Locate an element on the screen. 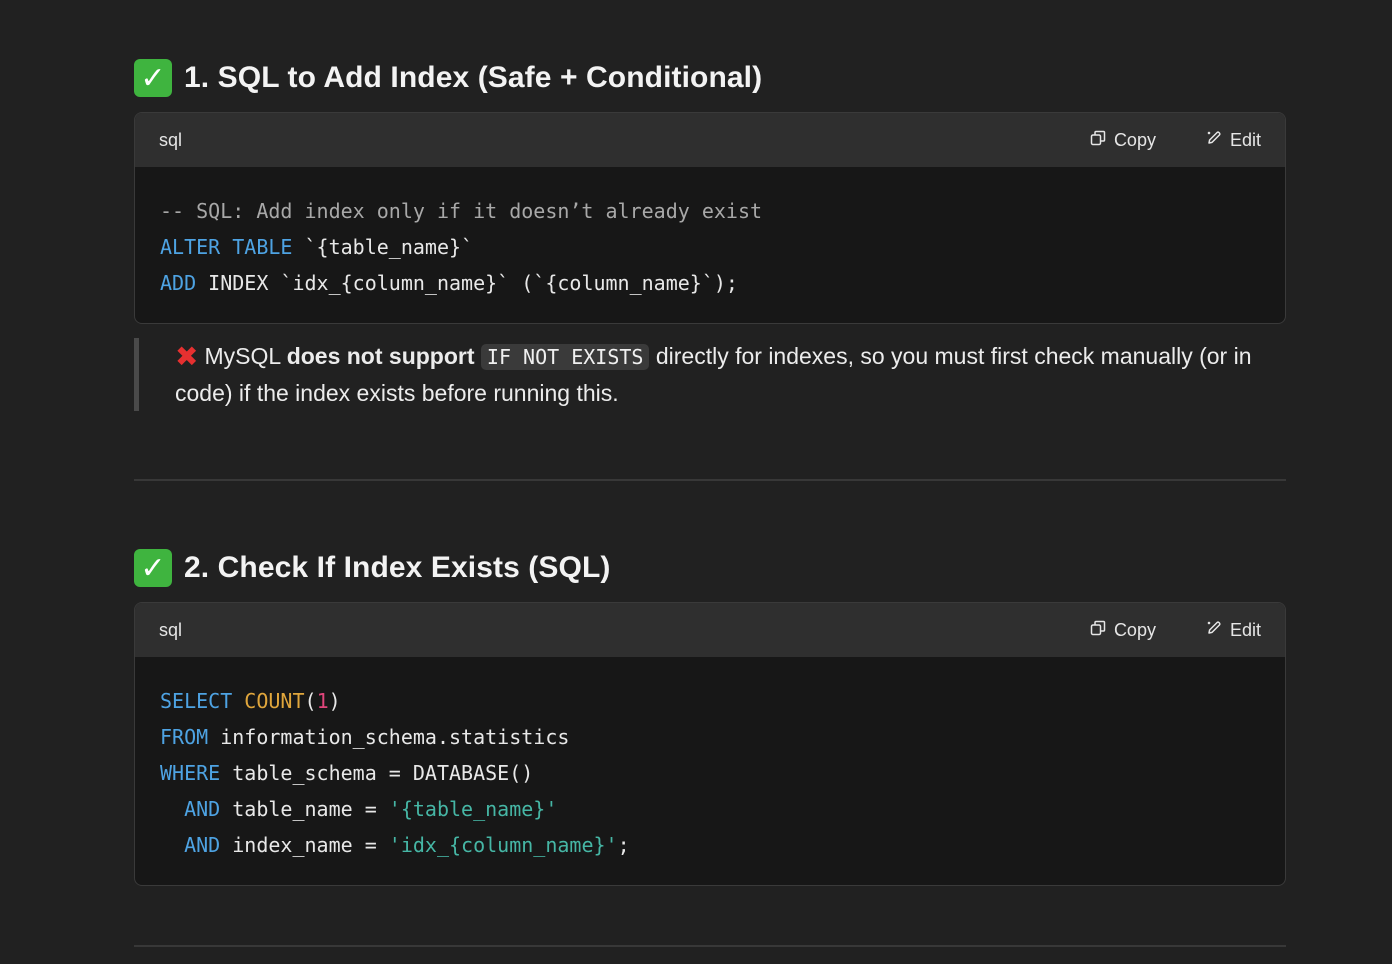 This screenshot has width=1392, height=964. code-text: table_name = is located at coordinates (304, 809).